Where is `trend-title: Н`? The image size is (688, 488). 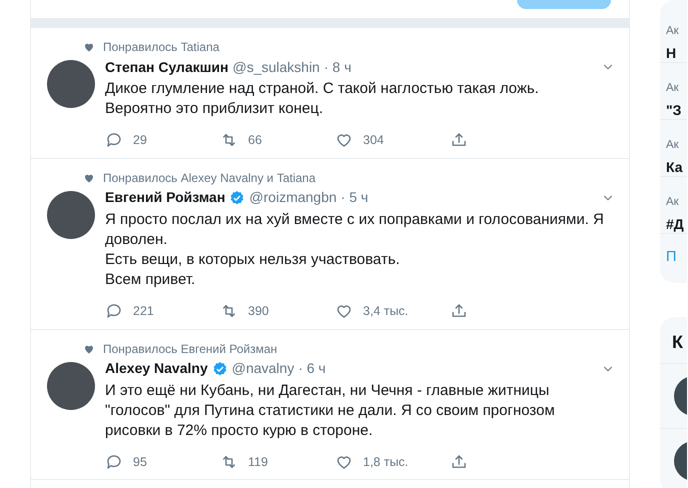
trend-title: Н is located at coordinates (671, 53).